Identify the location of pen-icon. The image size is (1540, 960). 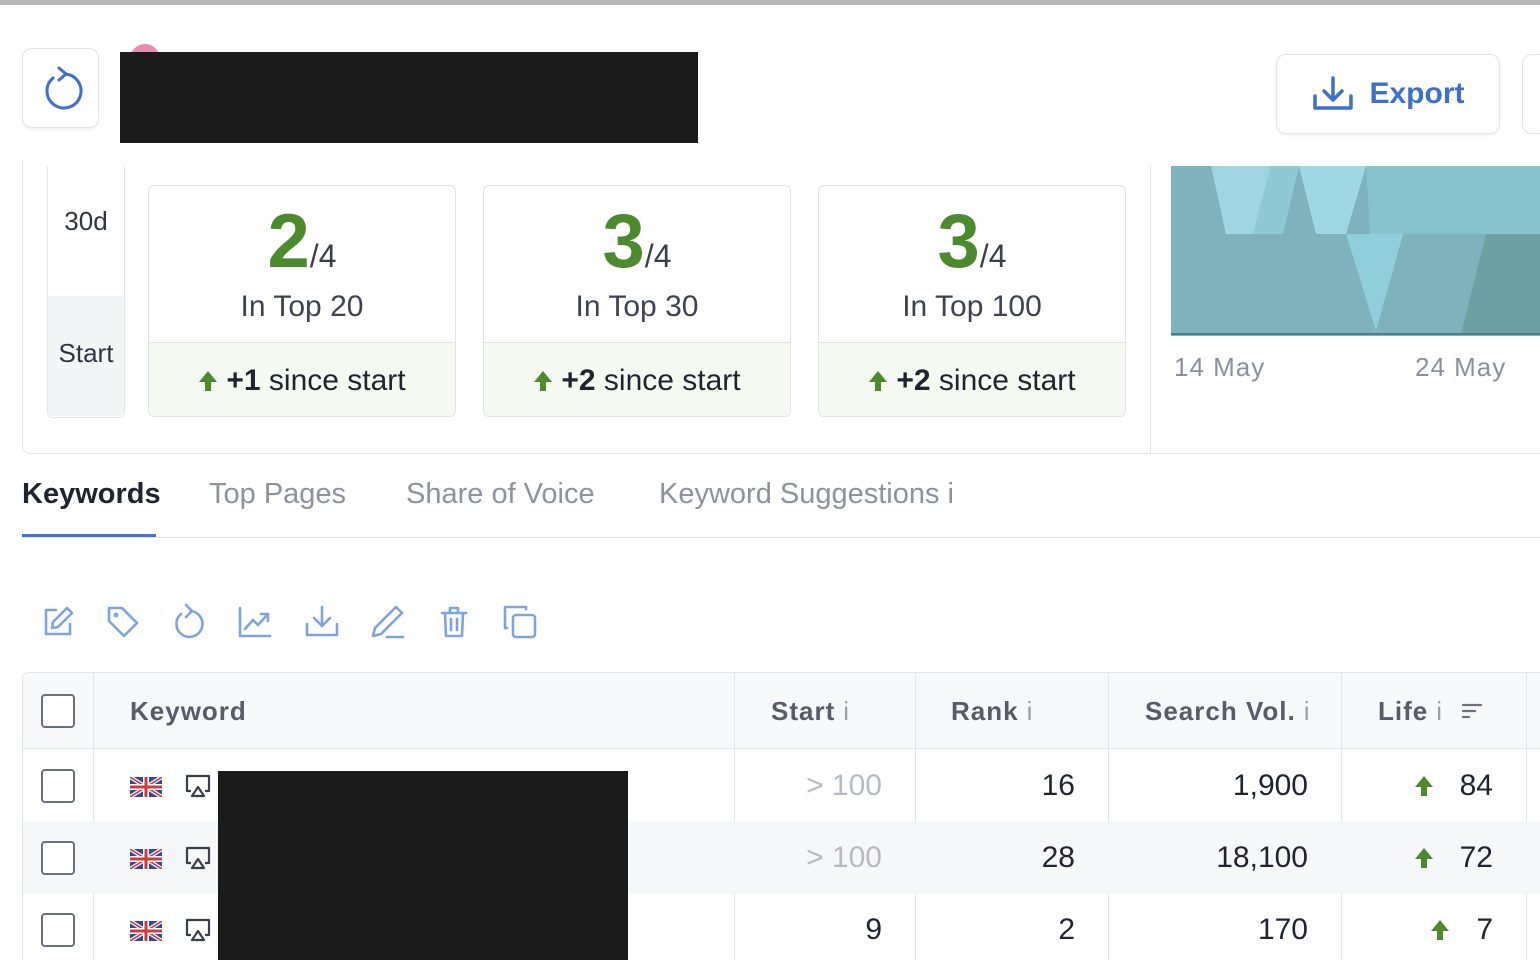
(388, 622).